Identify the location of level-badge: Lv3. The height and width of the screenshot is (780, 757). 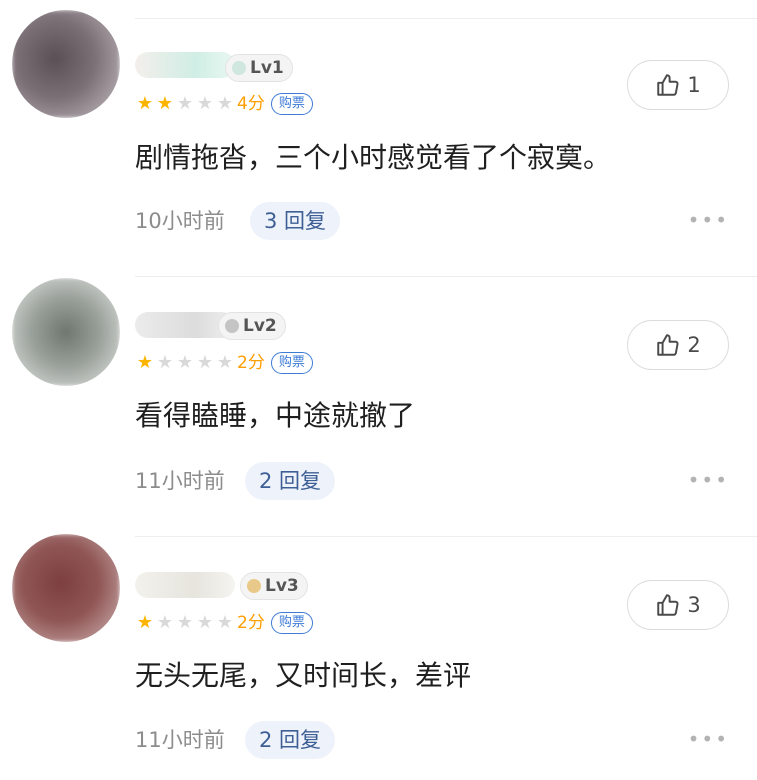
(274, 586).